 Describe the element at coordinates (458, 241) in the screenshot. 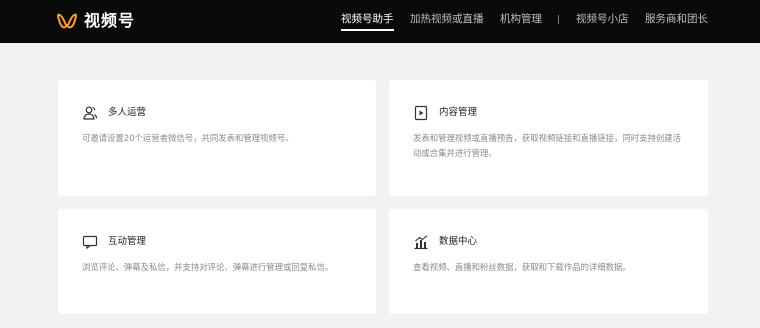

I see `card-title: 数据中心` at that location.